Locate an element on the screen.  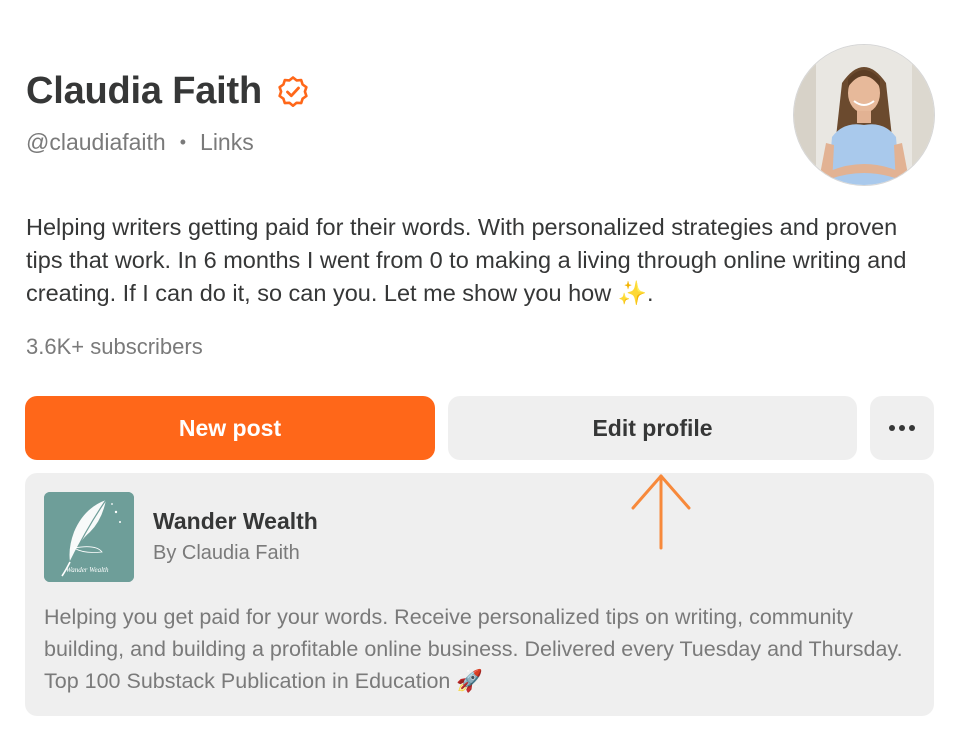
more-options-button is located at coordinates (902, 428).